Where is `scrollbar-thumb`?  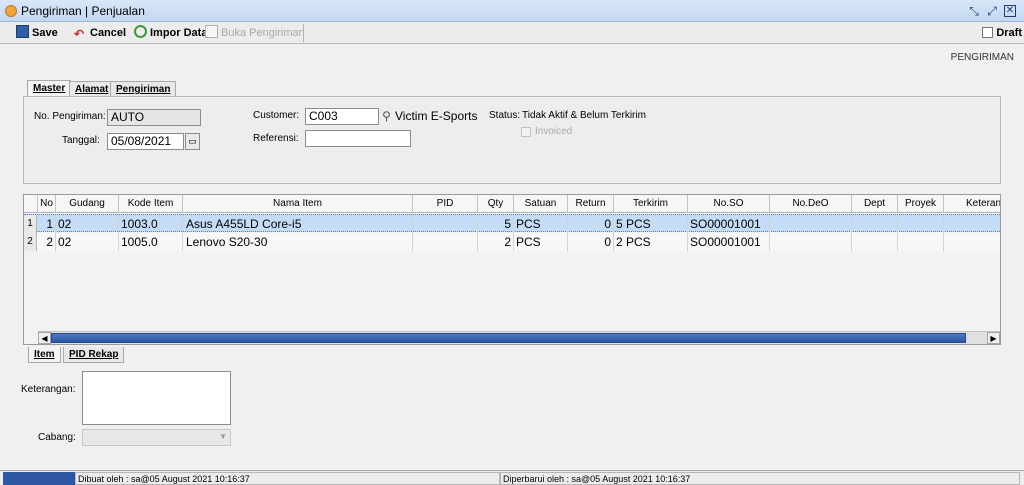
scrollbar-thumb is located at coordinates (508, 338).